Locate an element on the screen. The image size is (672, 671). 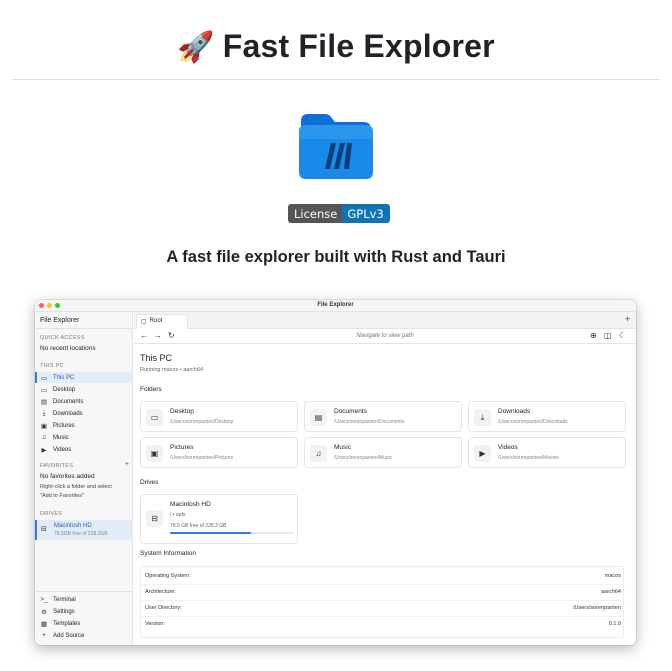
license-badge: License GPLv3 is located at coordinates (339, 213).